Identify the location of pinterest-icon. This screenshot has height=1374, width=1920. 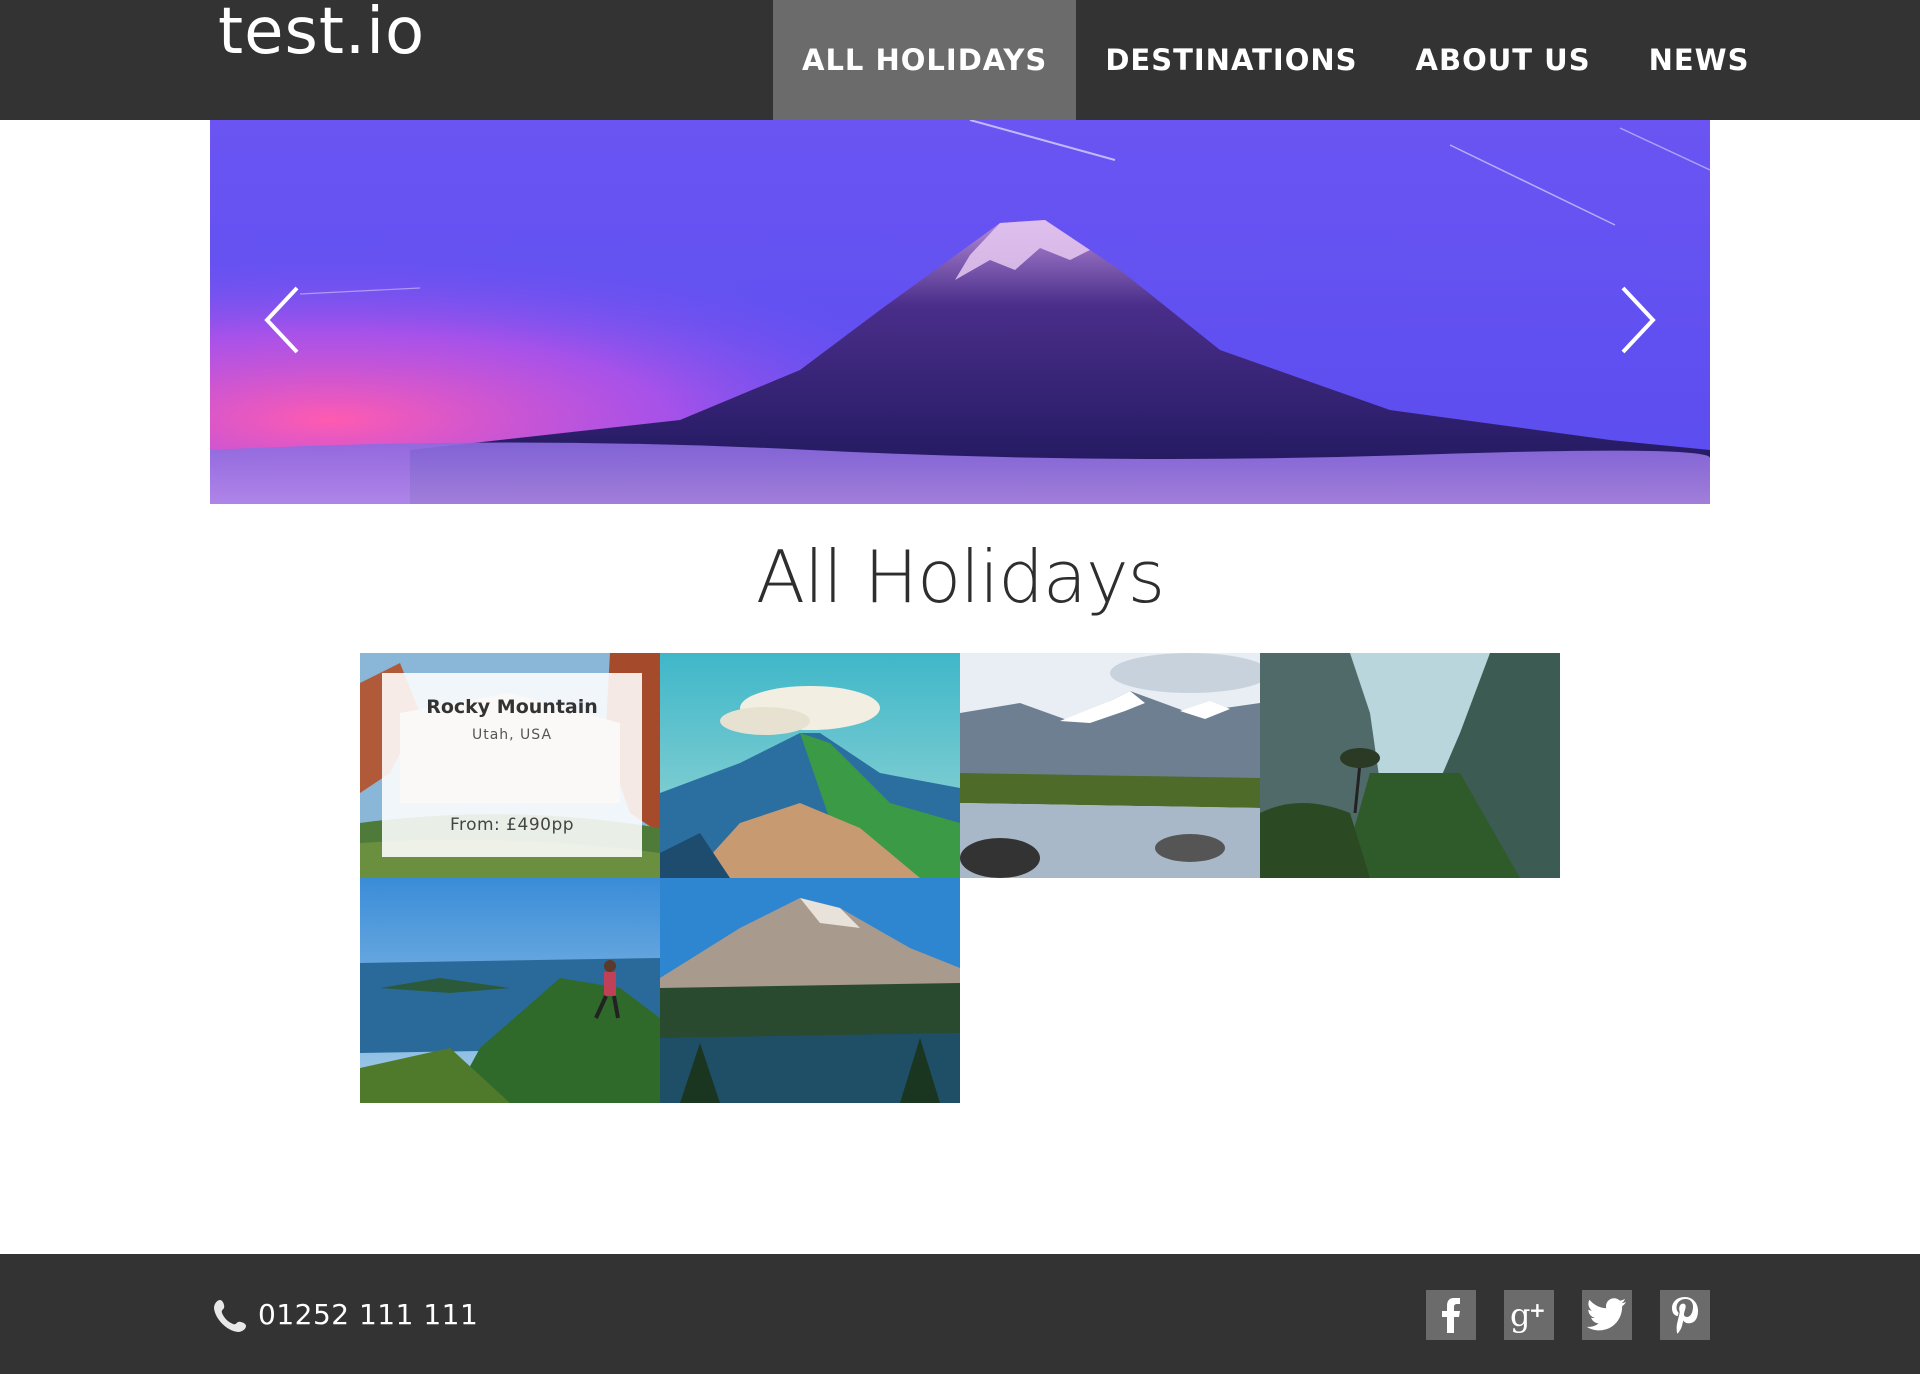
(1685, 1315).